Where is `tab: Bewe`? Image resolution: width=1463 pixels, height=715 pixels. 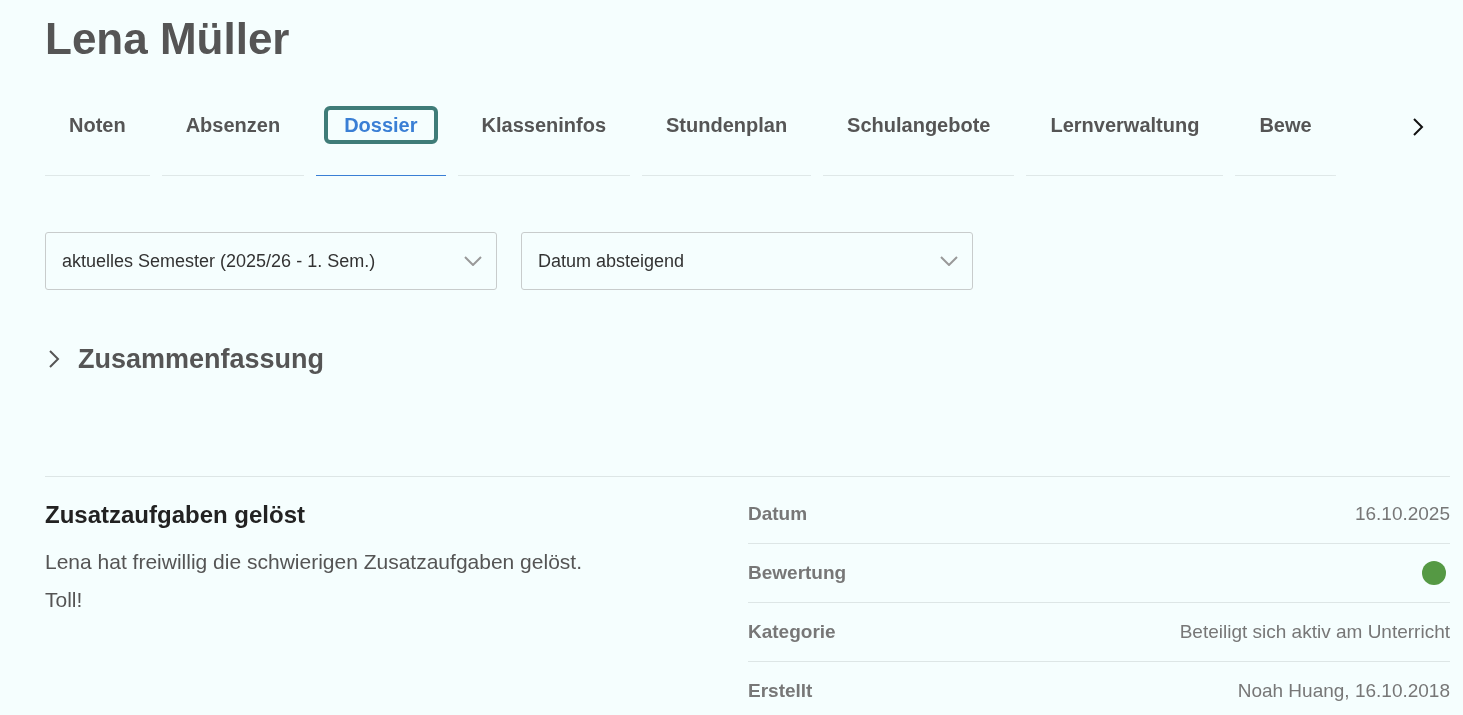
tab: Bewe is located at coordinates (1285, 138).